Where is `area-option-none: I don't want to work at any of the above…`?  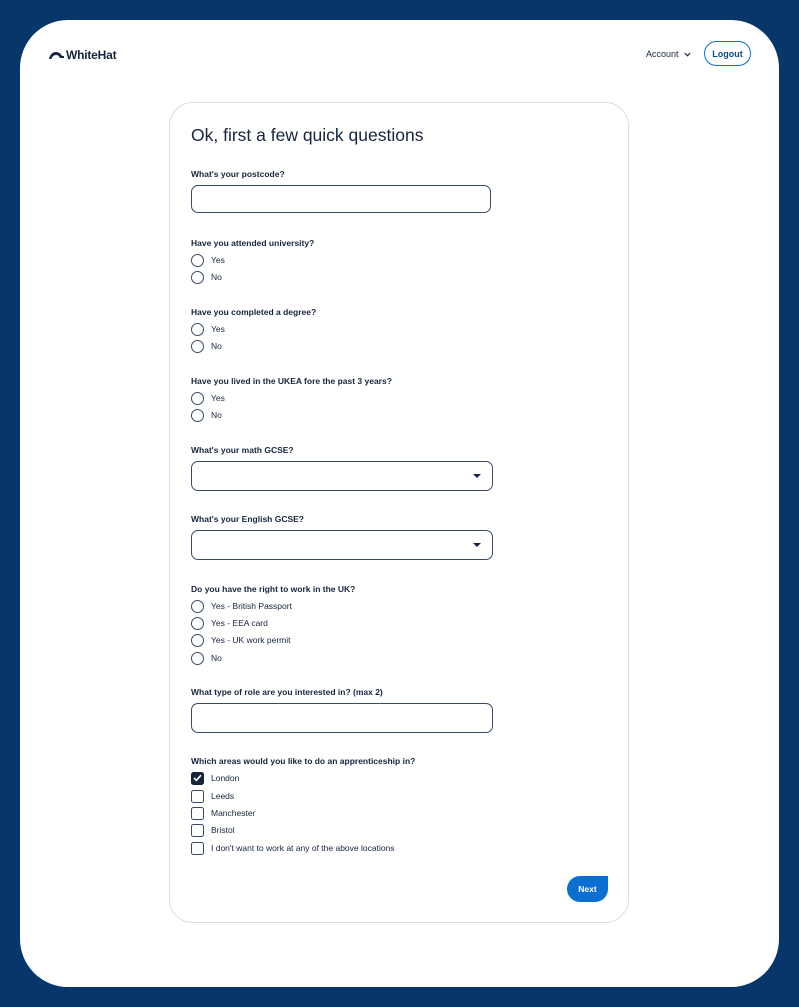
area-option-none: I don't want to work at any of the above… is located at coordinates (293, 848).